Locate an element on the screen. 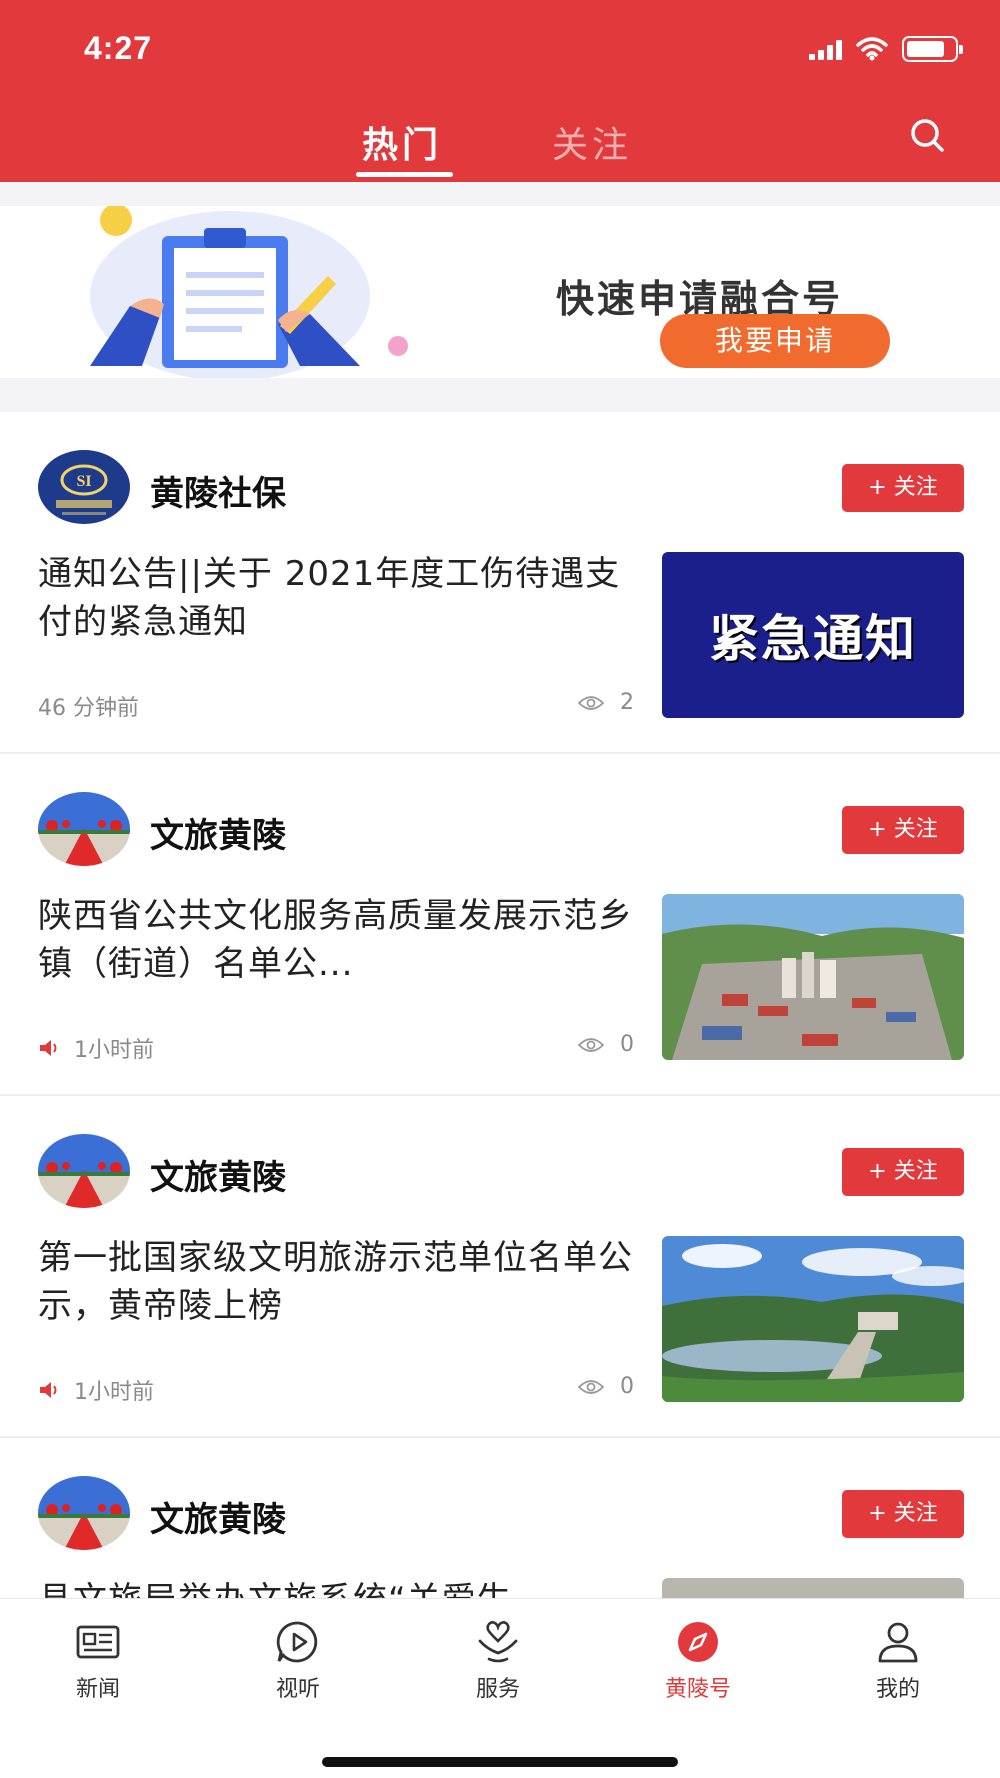 The height and width of the screenshot is (1778, 1000). wifi-icon is located at coordinates (872, 49).